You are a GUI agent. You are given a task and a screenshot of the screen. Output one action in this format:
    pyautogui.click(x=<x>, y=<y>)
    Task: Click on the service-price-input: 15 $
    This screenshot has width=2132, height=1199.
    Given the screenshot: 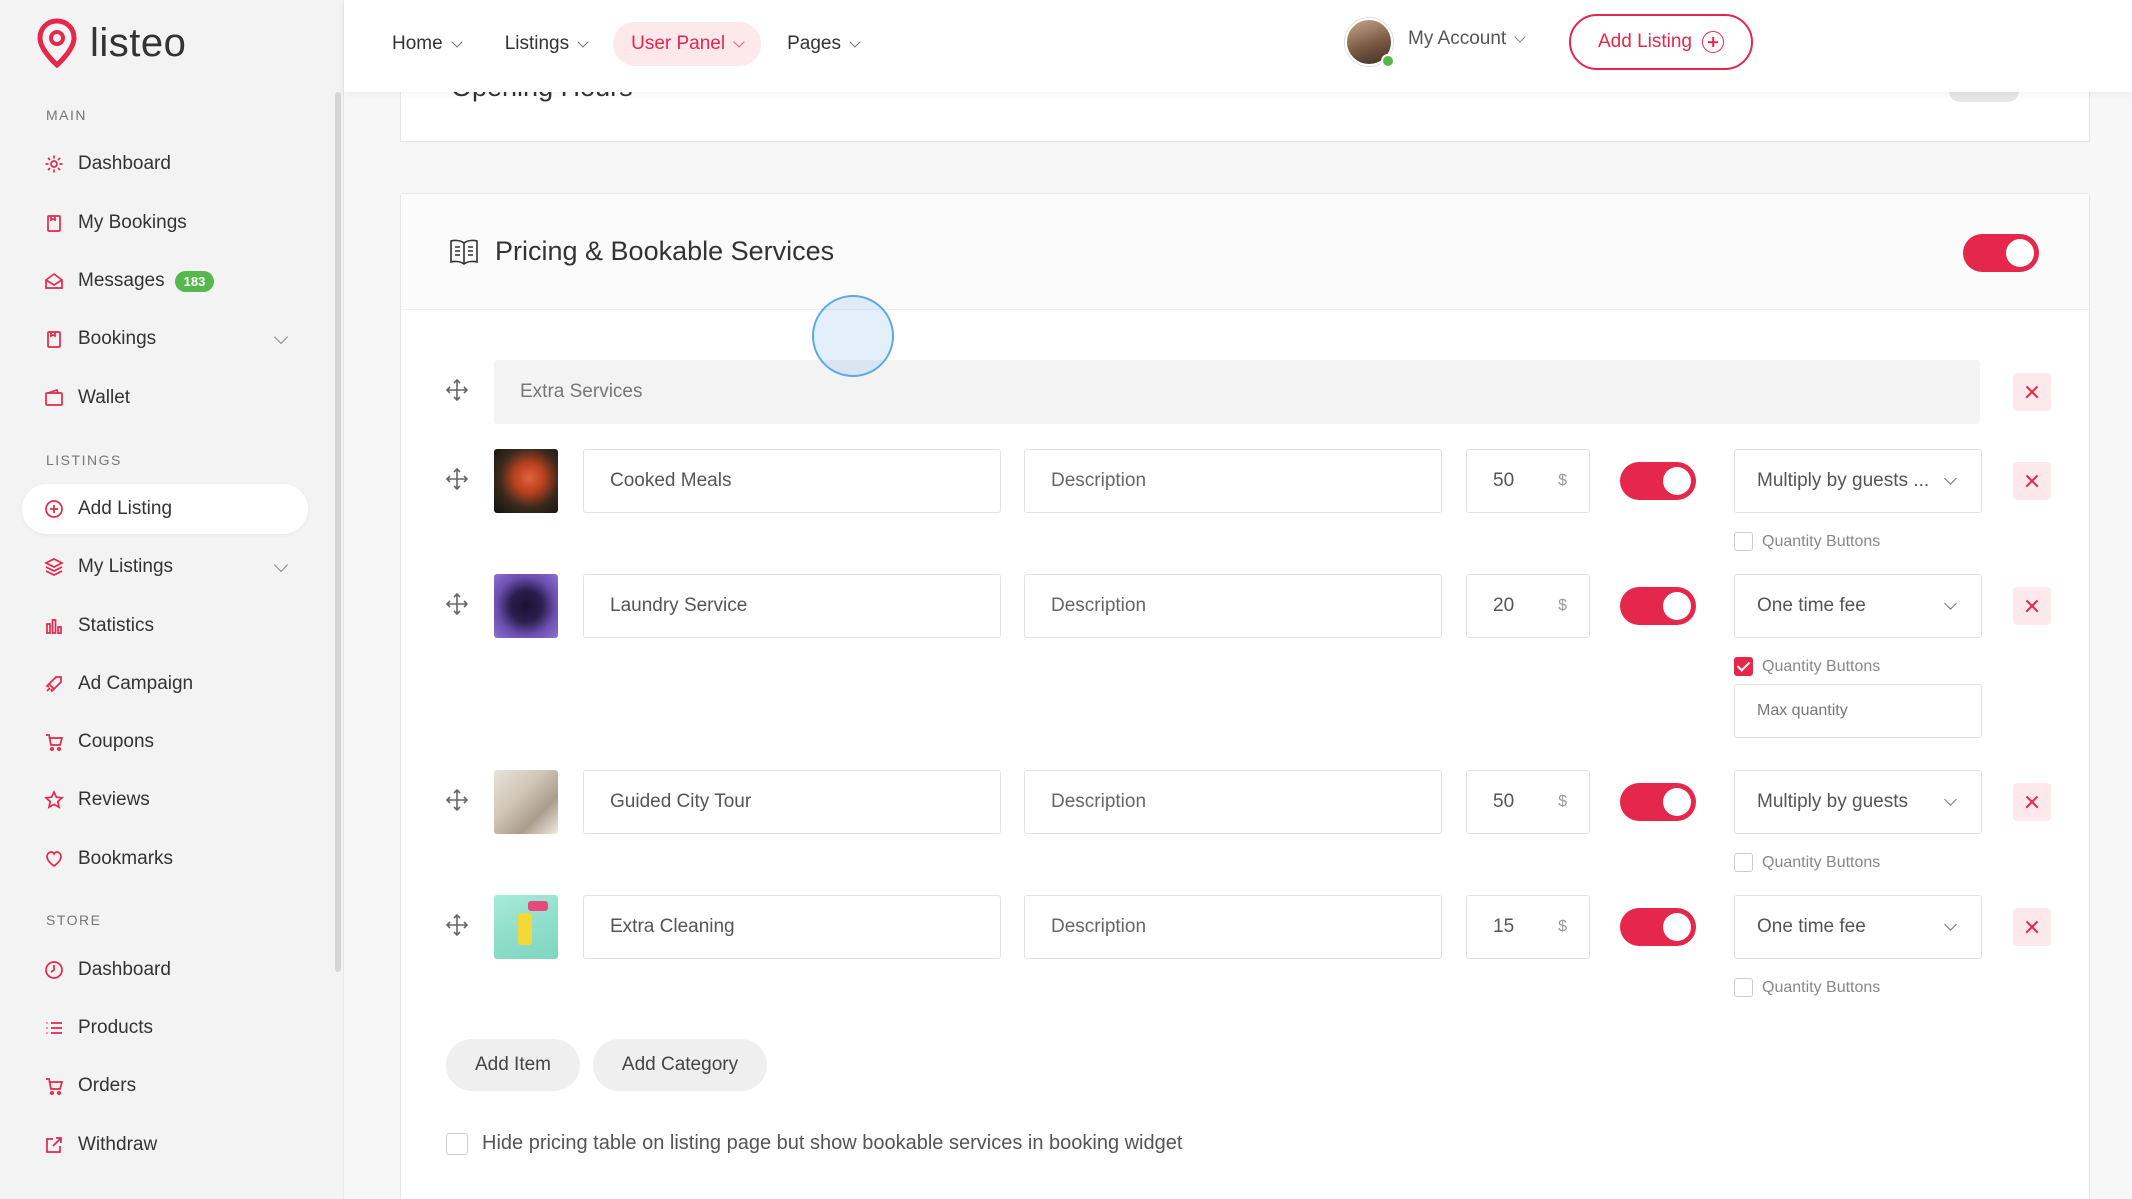 What is the action you would take?
    pyautogui.click(x=1528, y=927)
    